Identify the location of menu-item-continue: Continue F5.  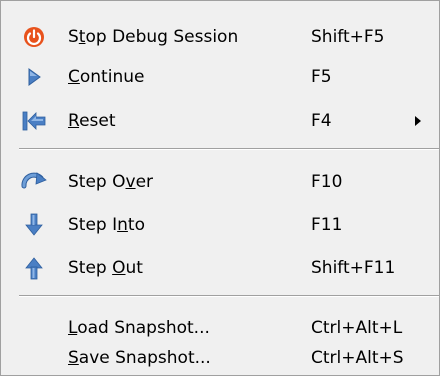
(220, 77).